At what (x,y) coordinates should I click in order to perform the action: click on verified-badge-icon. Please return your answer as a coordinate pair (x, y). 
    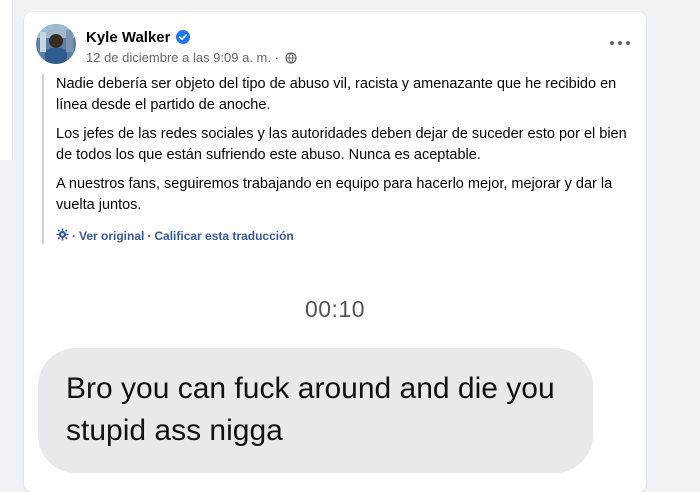
    Looking at the image, I should click on (183, 37).